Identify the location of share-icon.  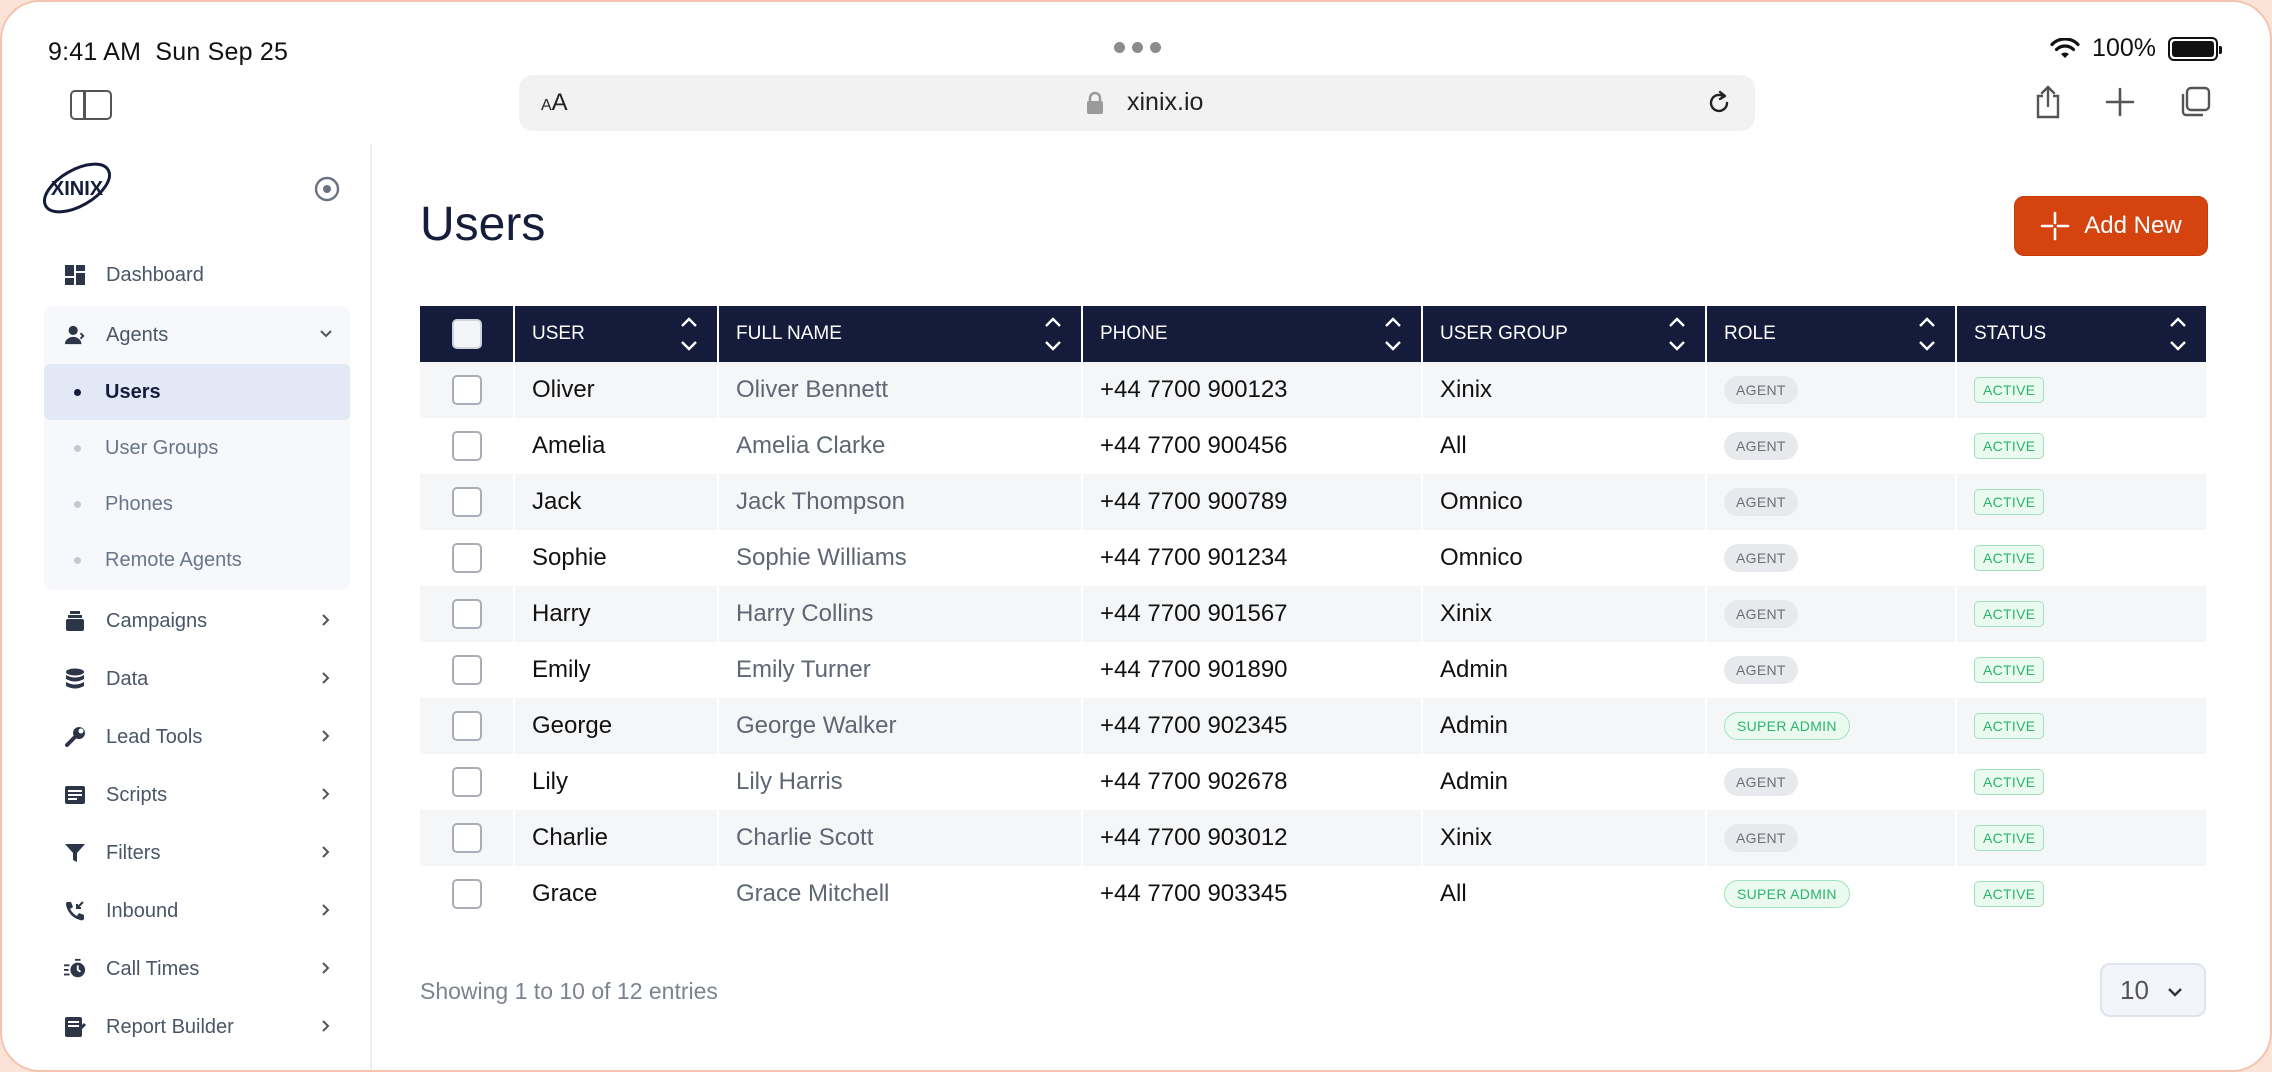
(2048, 102).